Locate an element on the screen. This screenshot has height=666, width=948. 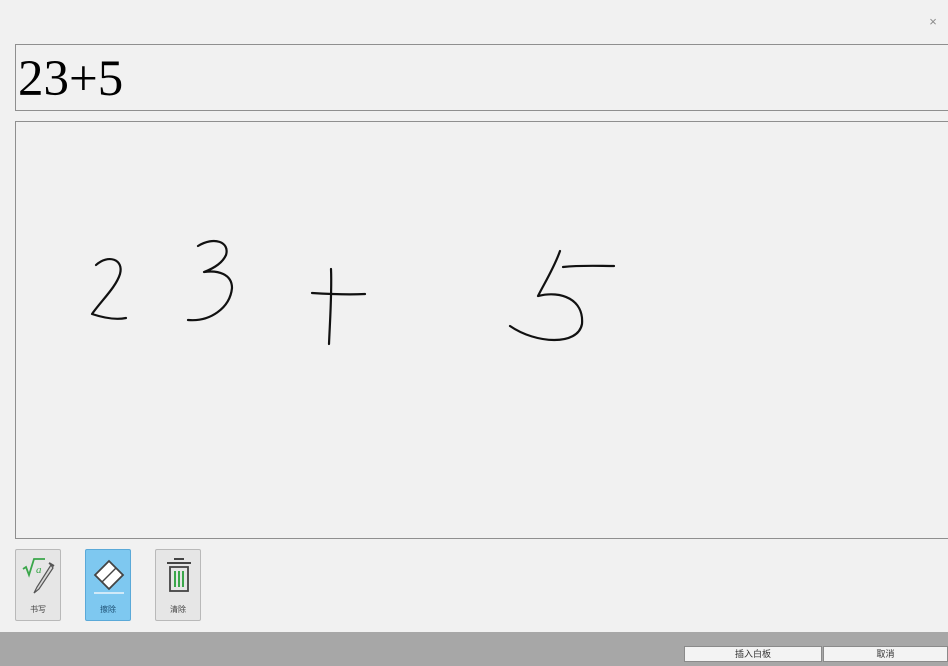
stroke-digit-5-top is located at coordinates (588, 266).